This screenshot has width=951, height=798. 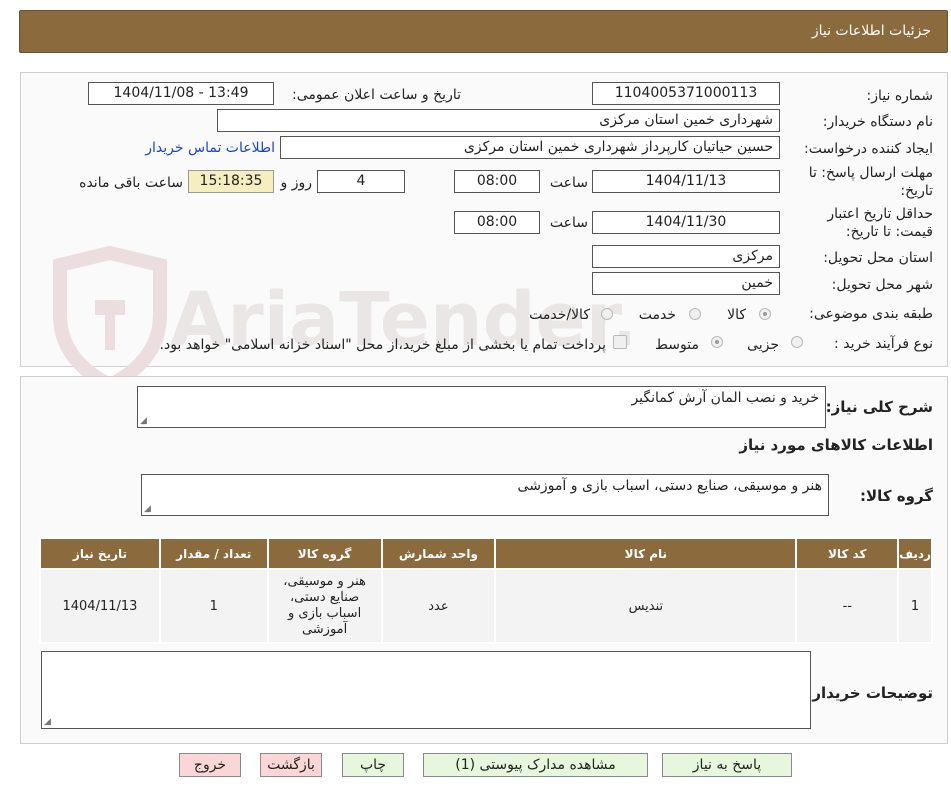 What do you see at coordinates (231, 181) in the screenshot?
I see `remaining-time-field: 15:18:35` at bounding box center [231, 181].